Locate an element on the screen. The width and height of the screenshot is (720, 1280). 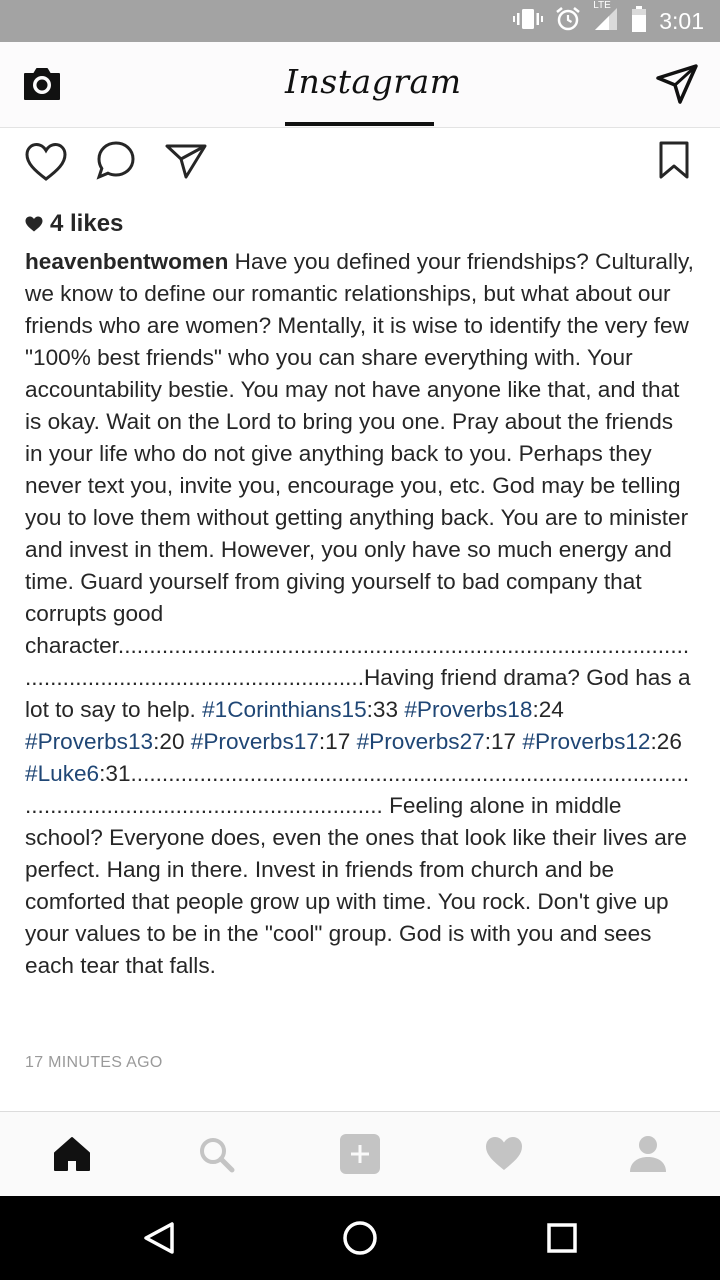
likes-count: 4 likes is located at coordinates (74, 224).